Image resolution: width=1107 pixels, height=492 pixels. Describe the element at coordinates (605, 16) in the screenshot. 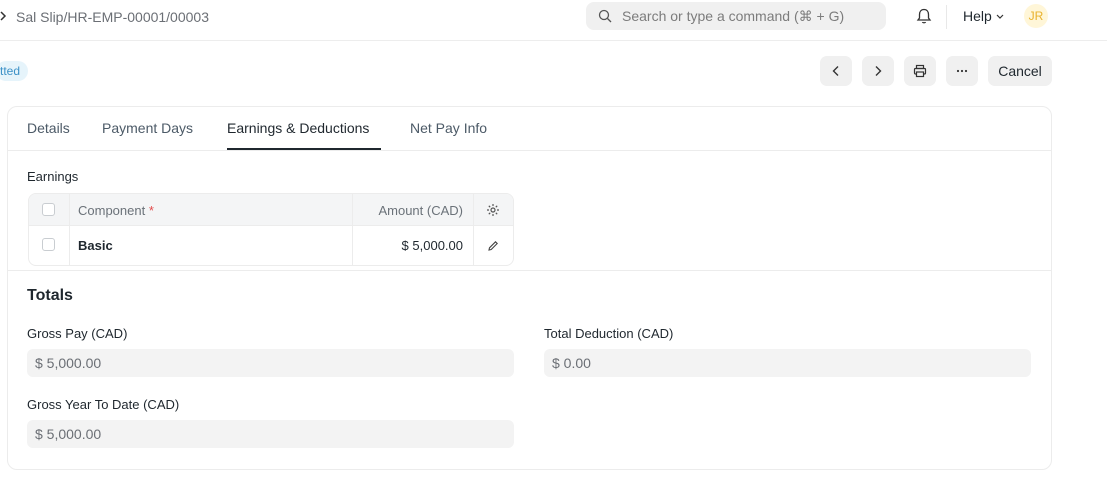

I see `search-icon` at that location.